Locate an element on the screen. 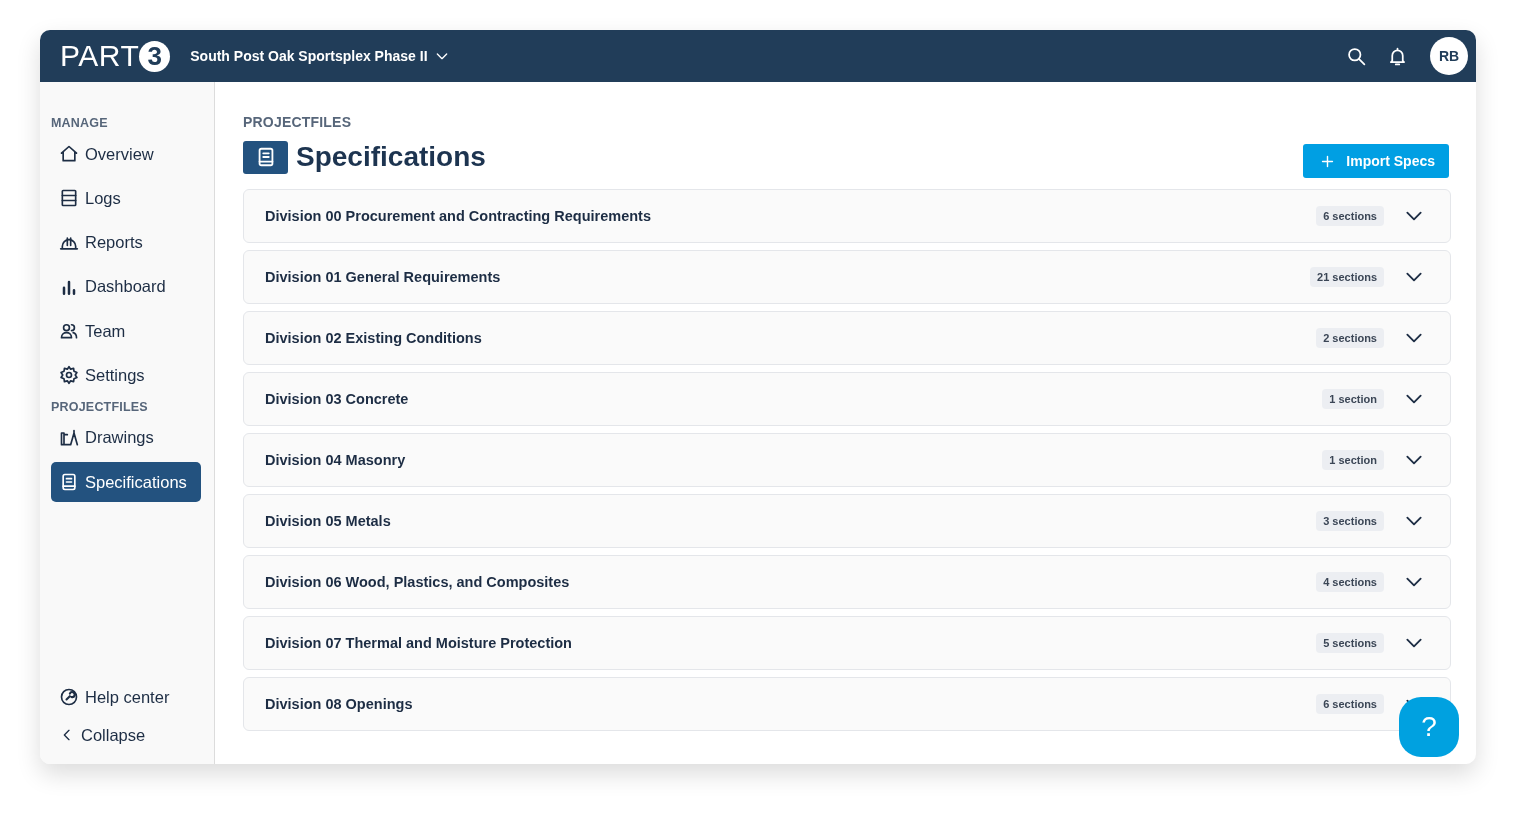 This screenshot has height=814, width=1516. section-heading: PROJECTFILES is located at coordinates (100, 406).